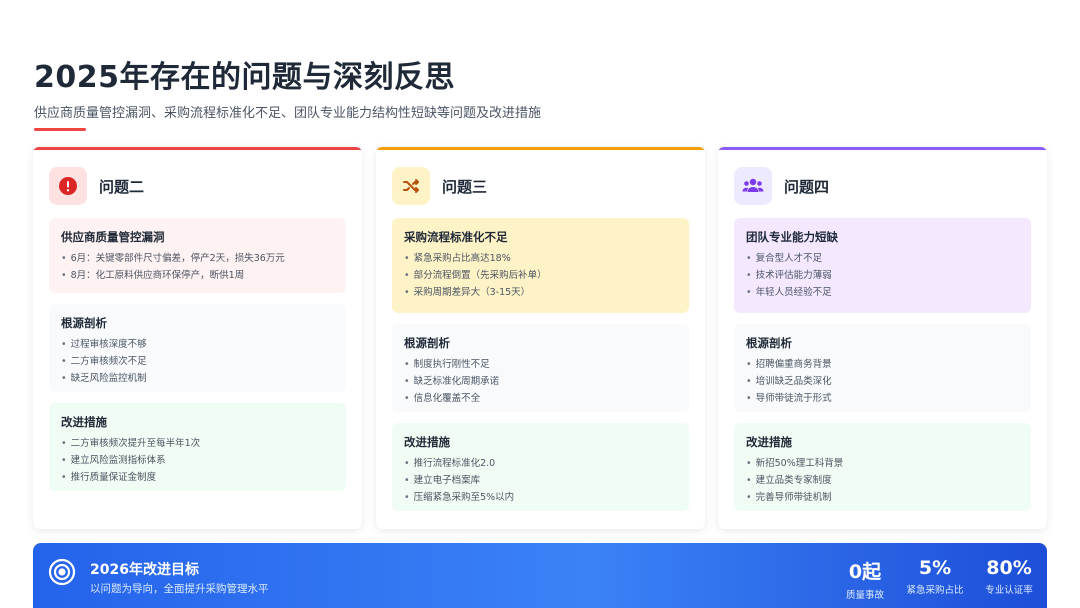 This screenshot has width=1080, height=608. I want to click on list-item: 8月：化工原料供应商环保停产，断供1周, so click(197, 275).